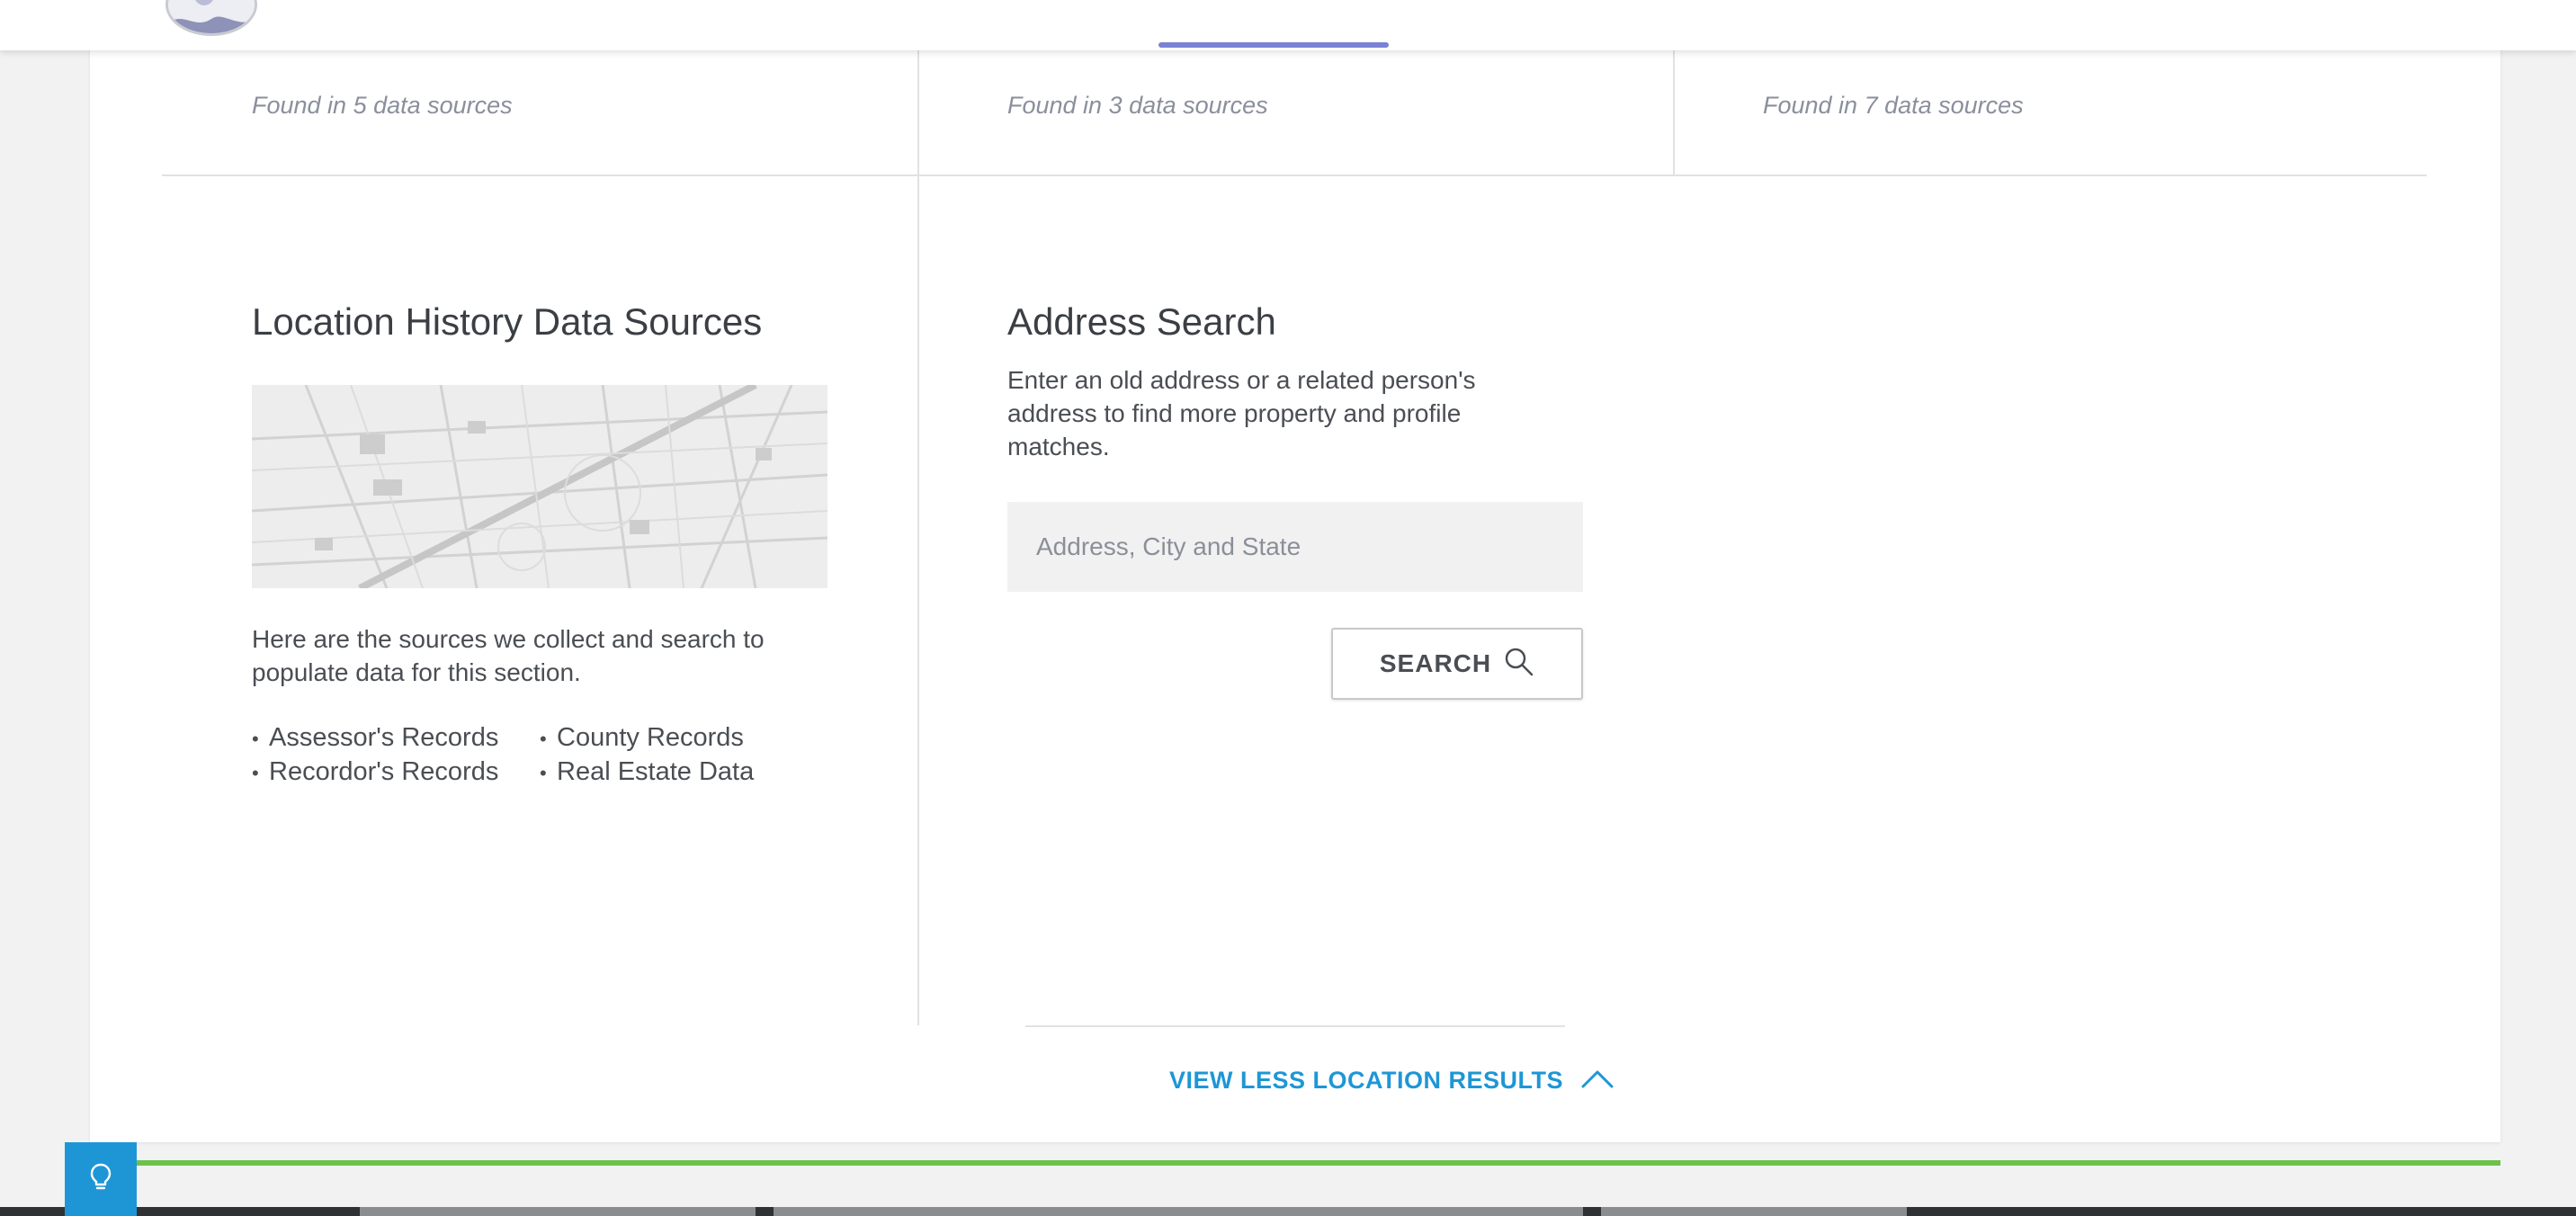 This screenshot has height=1216, width=2576. What do you see at coordinates (1288, 25) in the screenshot?
I see `top-navigation-bar` at bounding box center [1288, 25].